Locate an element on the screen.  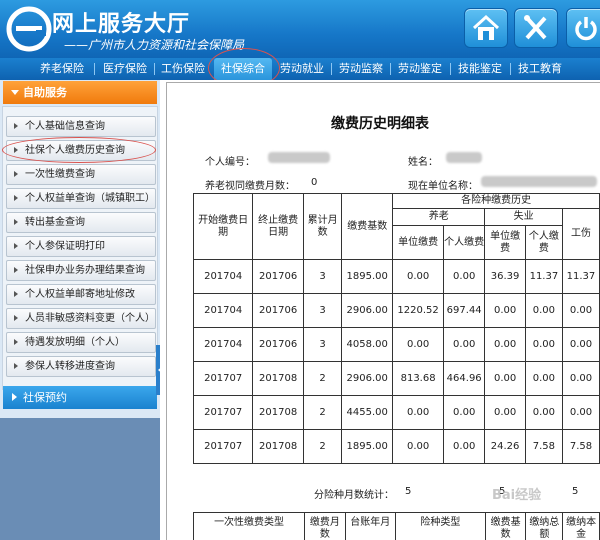
cell: 4058.00 is located at coordinates (367, 344).